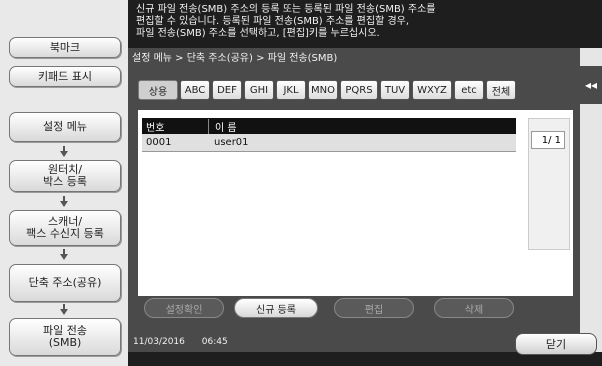  I want to click on confirm-settings-button: 설정확인, so click(184, 308).